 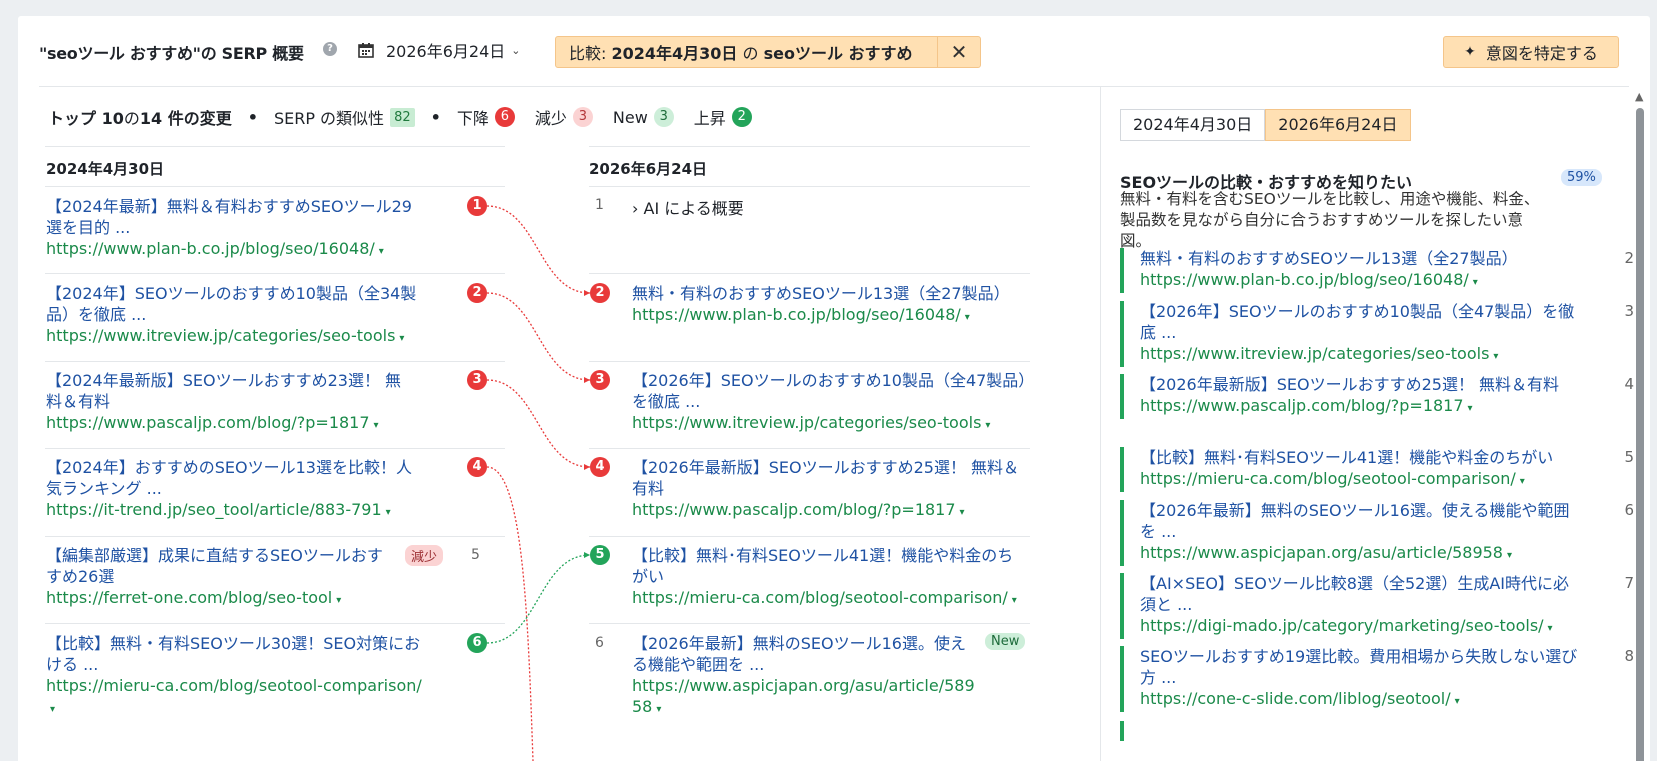 I want to click on help-icon: ?, so click(x=330, y=49).